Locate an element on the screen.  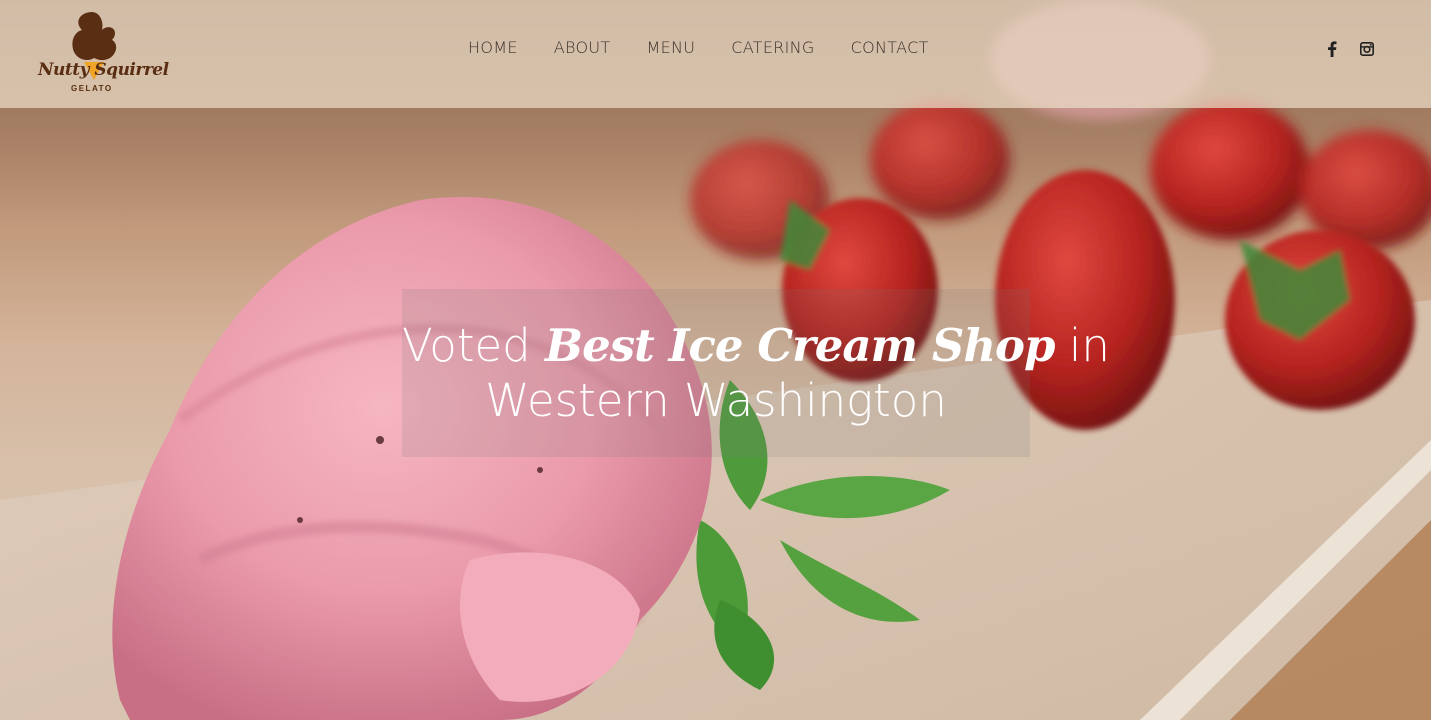
headline-prefix: Voted is located at coordinates (474, 345).